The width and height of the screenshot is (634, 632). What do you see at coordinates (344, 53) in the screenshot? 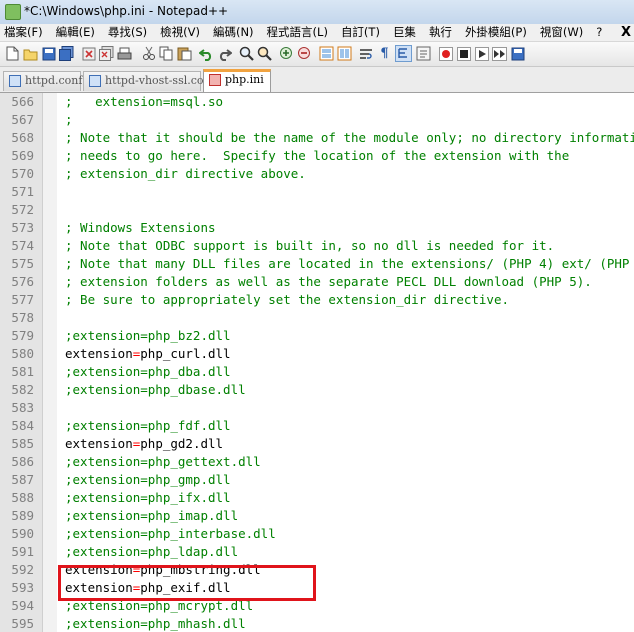
I see `sync-horizontal-icon` at bounding box center [344, 53].